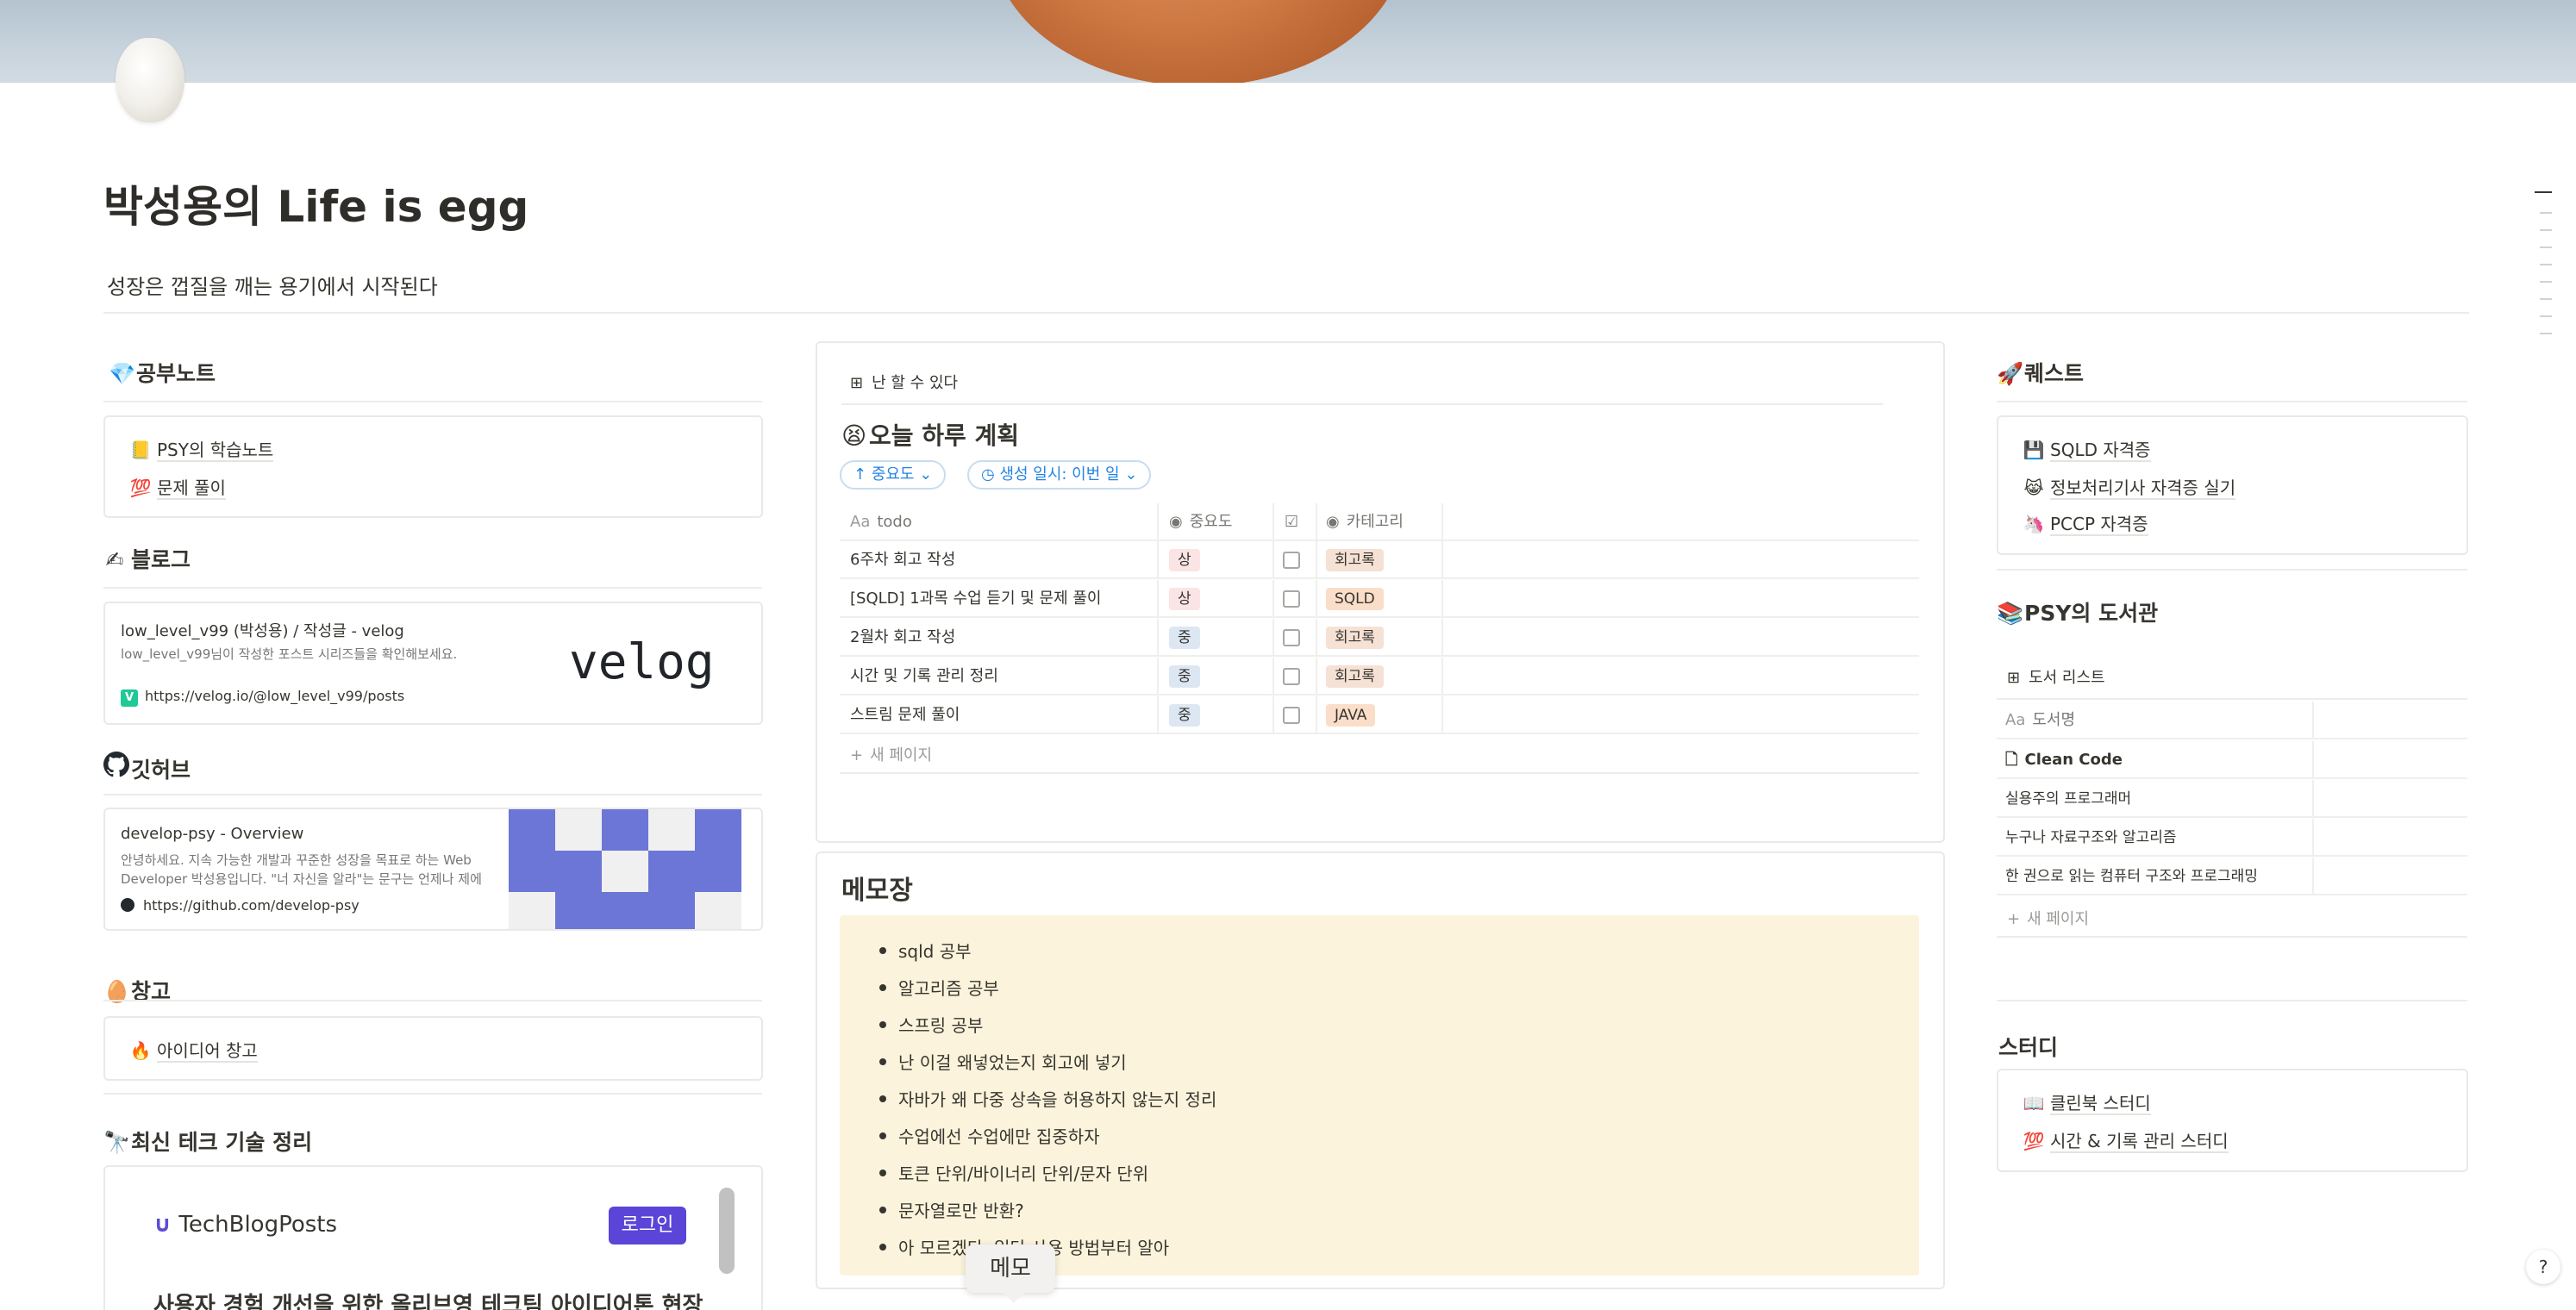  I want to click on memo-item: 난 이걸 왜넣었는지 회고에 넣기, so click(1003, 1061).